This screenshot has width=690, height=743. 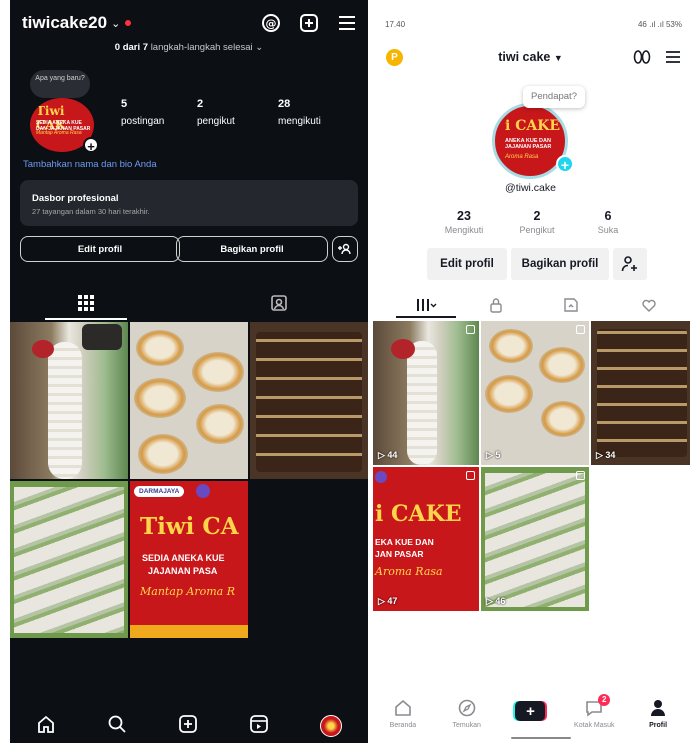 I want to click on nav-inbox: 2 Kotak Masuk, so click(x=594, y=711).